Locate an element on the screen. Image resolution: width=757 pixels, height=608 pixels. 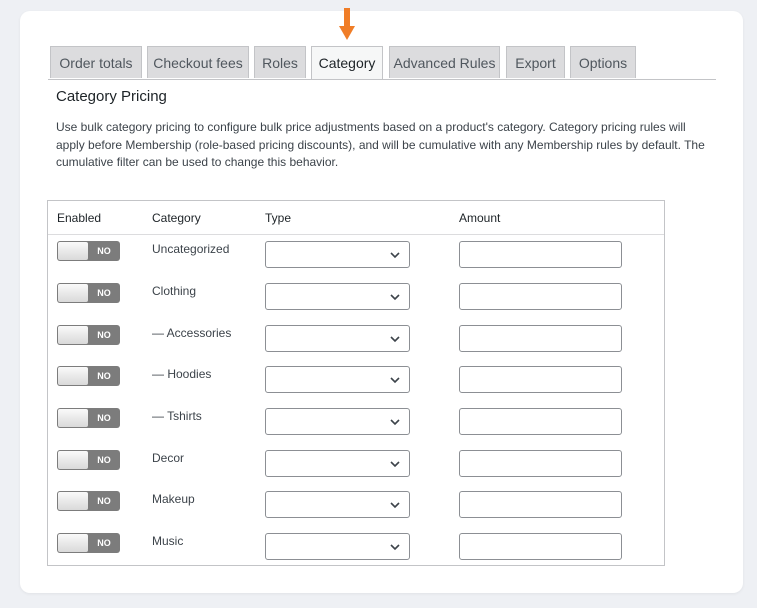
section-title: Category Pricing is located at coordinates (111, 96).